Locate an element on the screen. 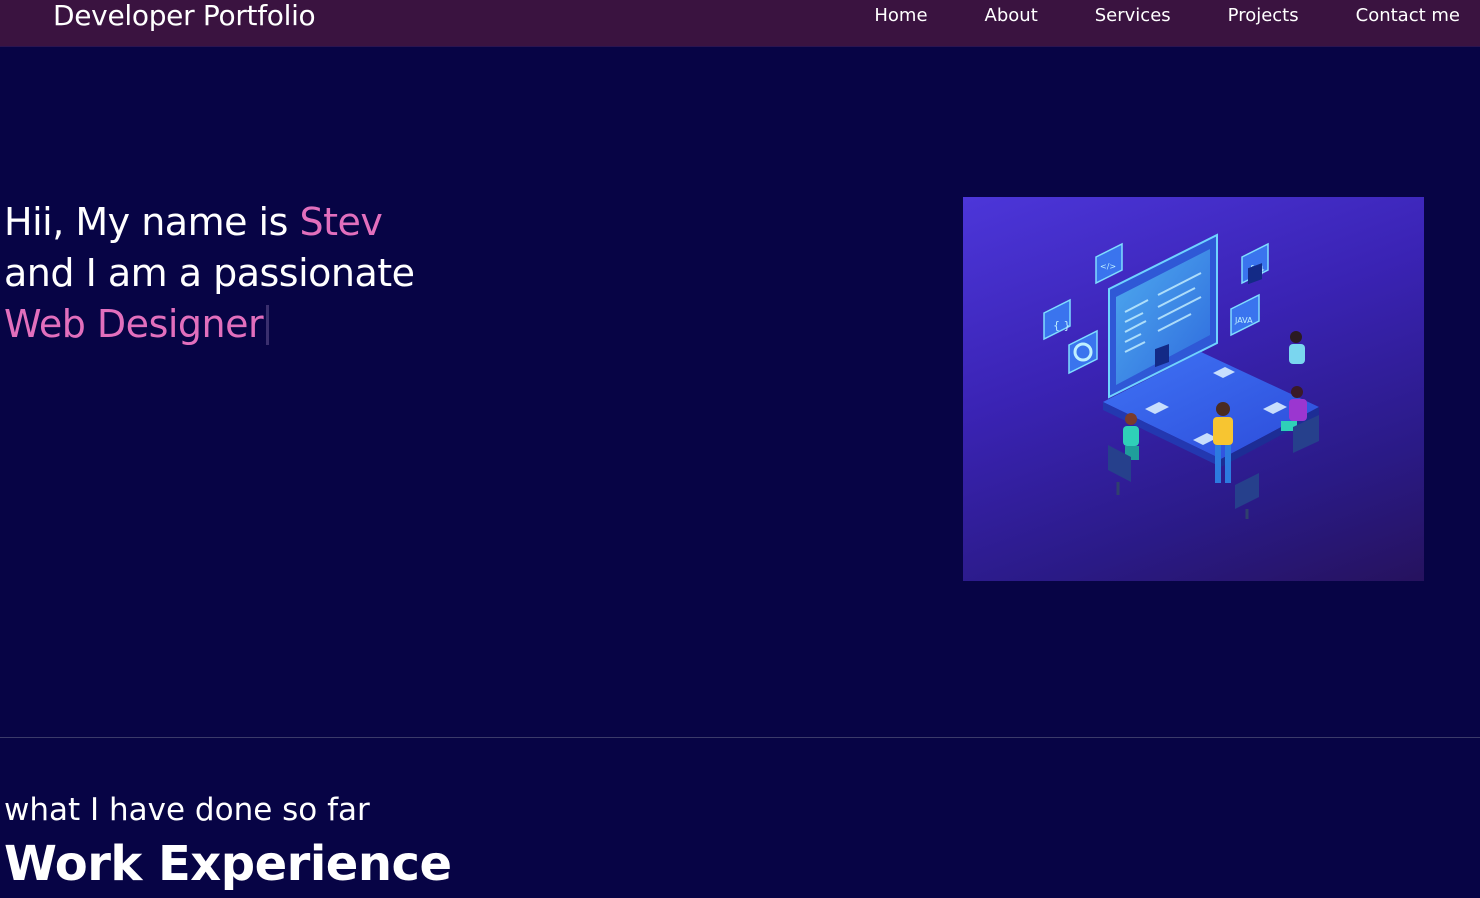  team-coding-illustration: { } { } JAVA </> is located at coordinates (1193, 389).